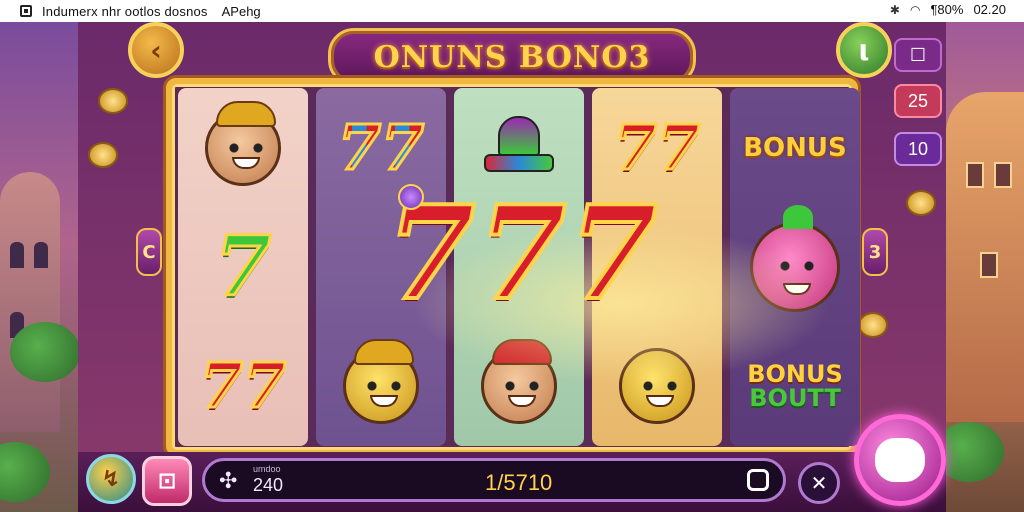 The height and width of the screenshot is (512, 1024). What do you see at coordinates (411, 197) in the screenshot?
I see `gem-icon` at bounding box center [411, 197].